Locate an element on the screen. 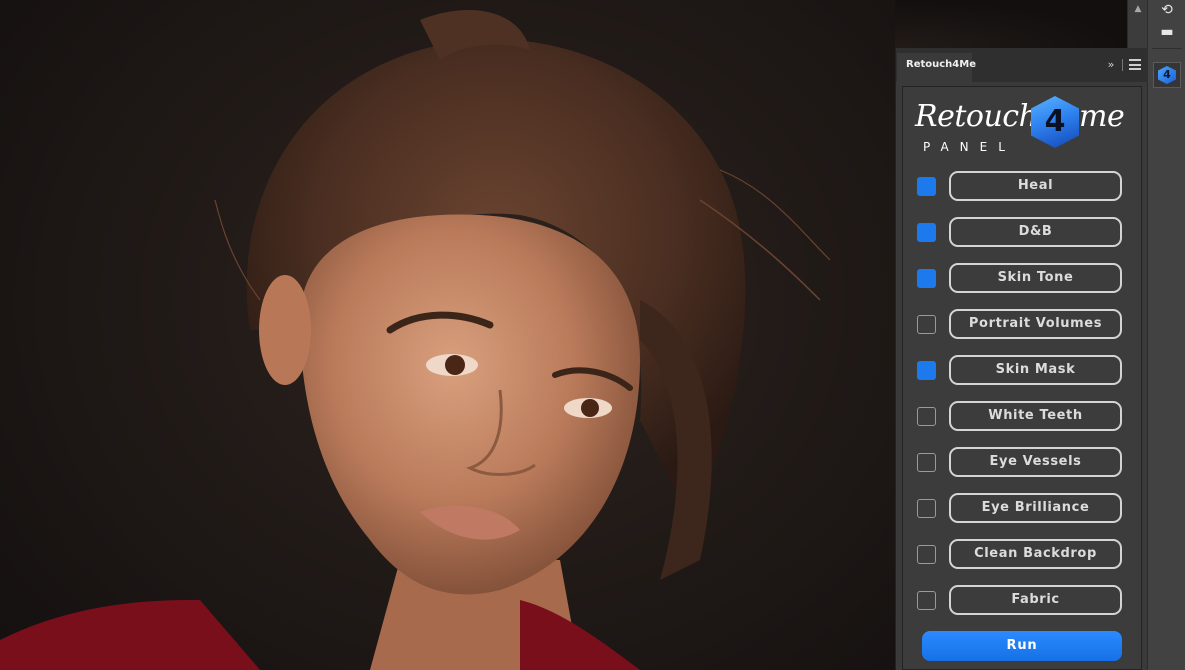 The width and height of the screenshot is (1185, 670). eye-vessels-button: Eye Vessels is located at coordinates (1035, 462).